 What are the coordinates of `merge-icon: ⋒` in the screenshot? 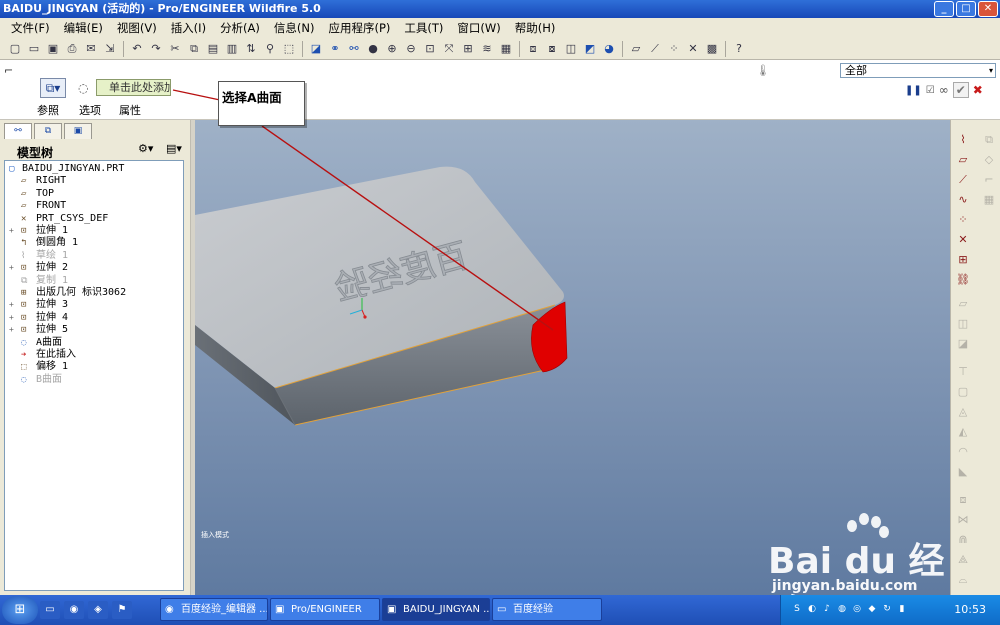 It's located at (963, 540).